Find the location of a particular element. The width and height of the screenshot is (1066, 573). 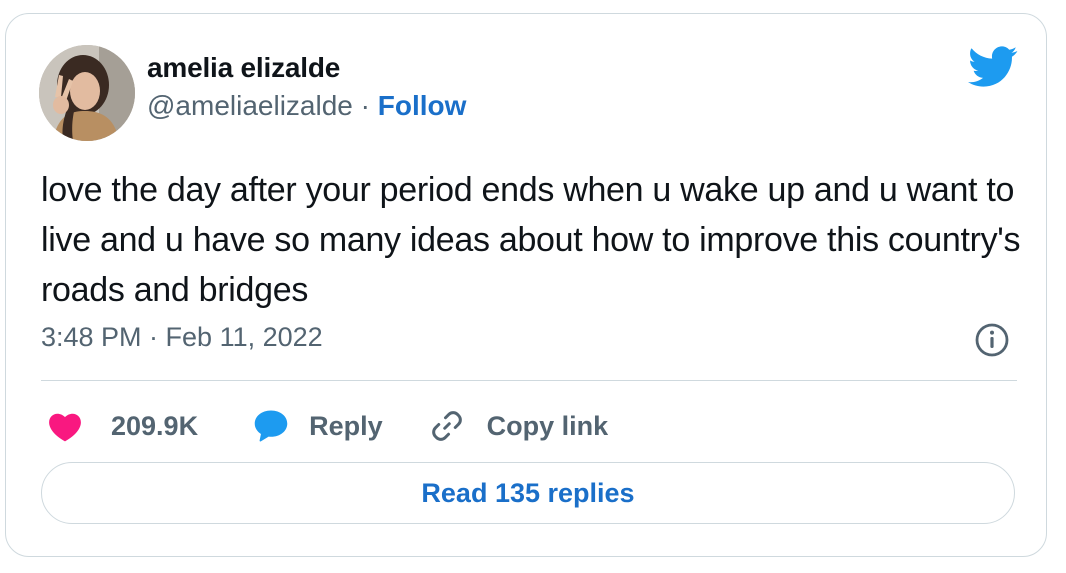

reply-label: Reply is located at coordinates (346, 425).